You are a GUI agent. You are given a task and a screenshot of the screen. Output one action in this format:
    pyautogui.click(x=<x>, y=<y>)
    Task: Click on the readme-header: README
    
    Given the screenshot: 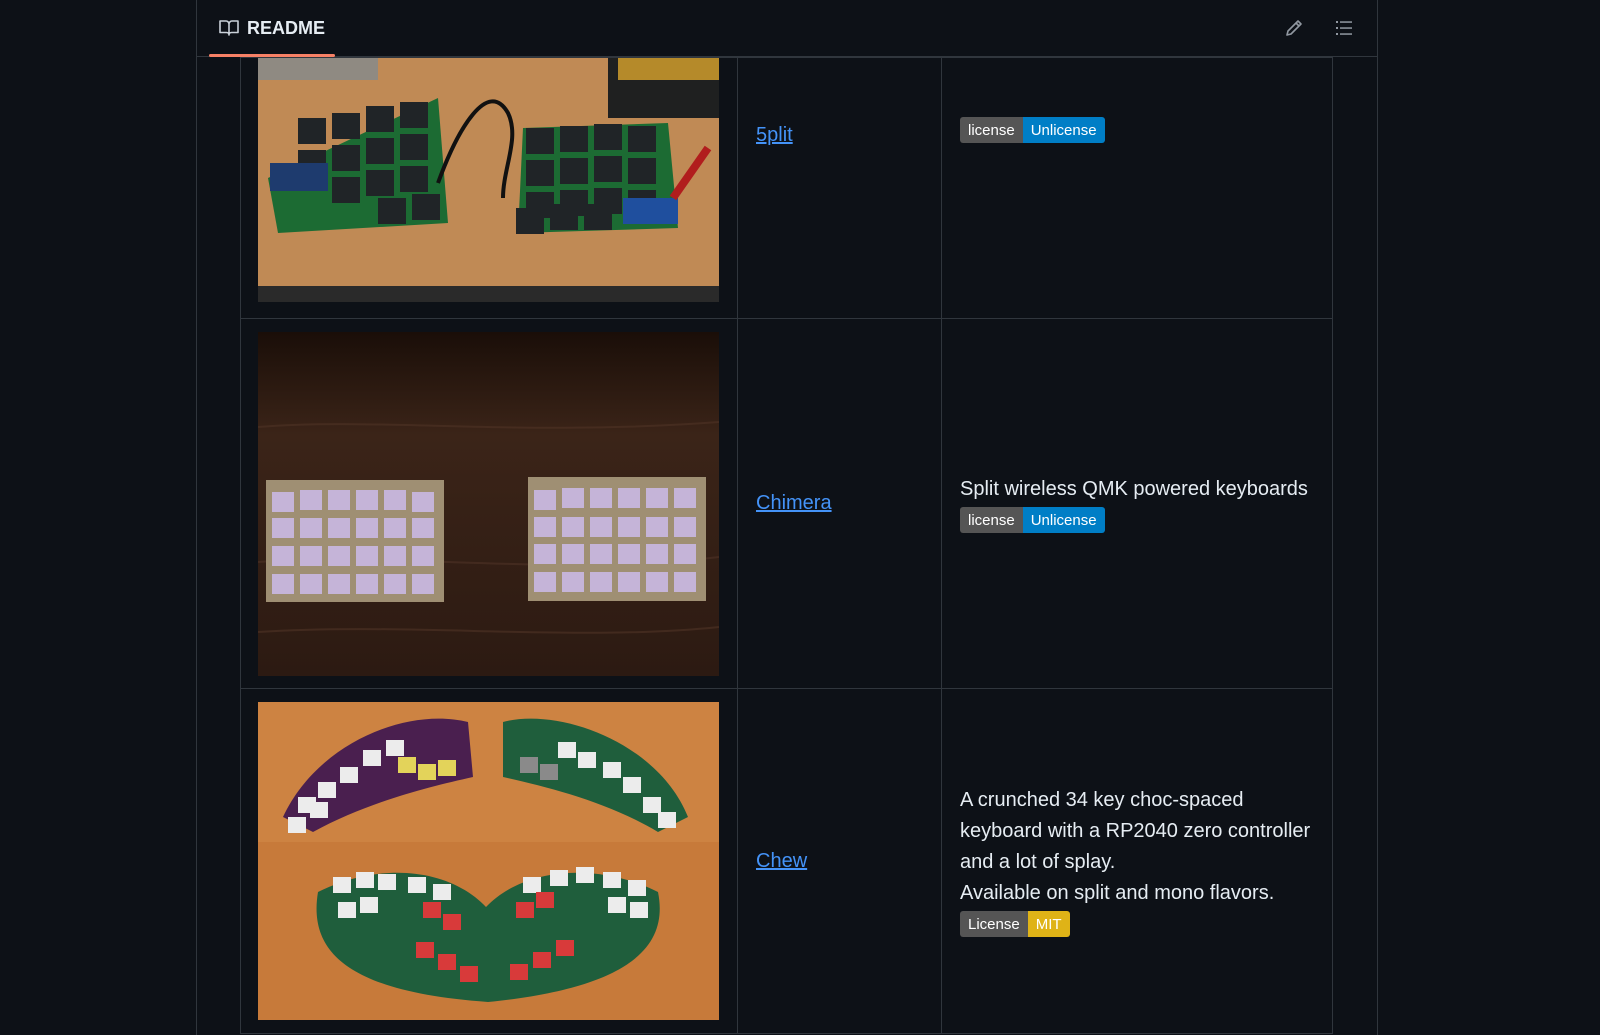 What is the action you would take?
    pyautogui.click(x=787, y=28)
    